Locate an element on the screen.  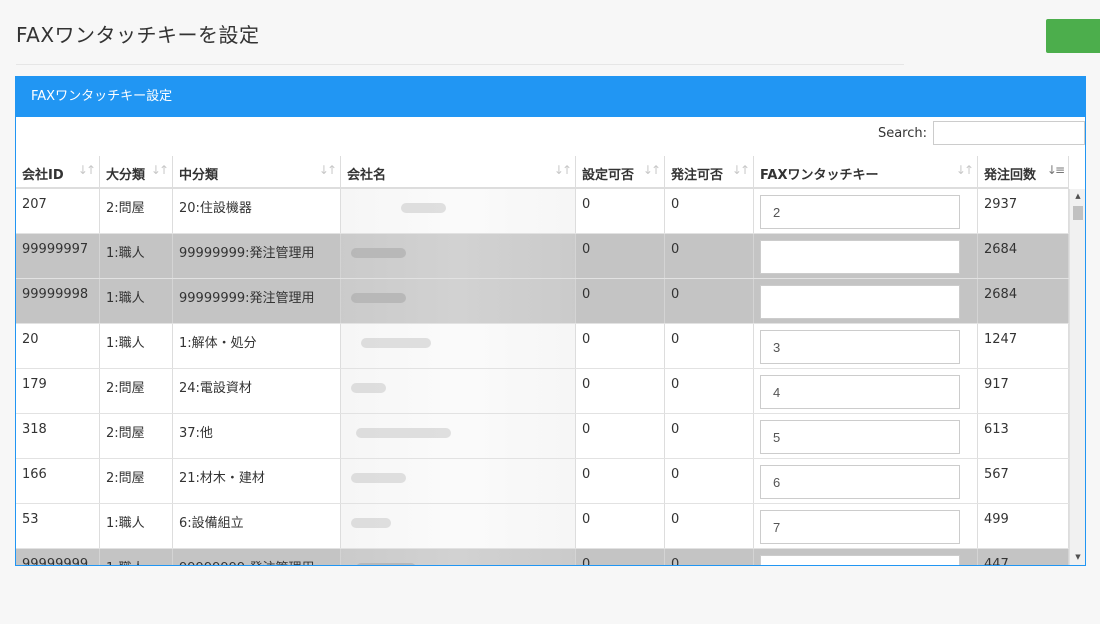
title-divider is located at coordinates (460, 64).